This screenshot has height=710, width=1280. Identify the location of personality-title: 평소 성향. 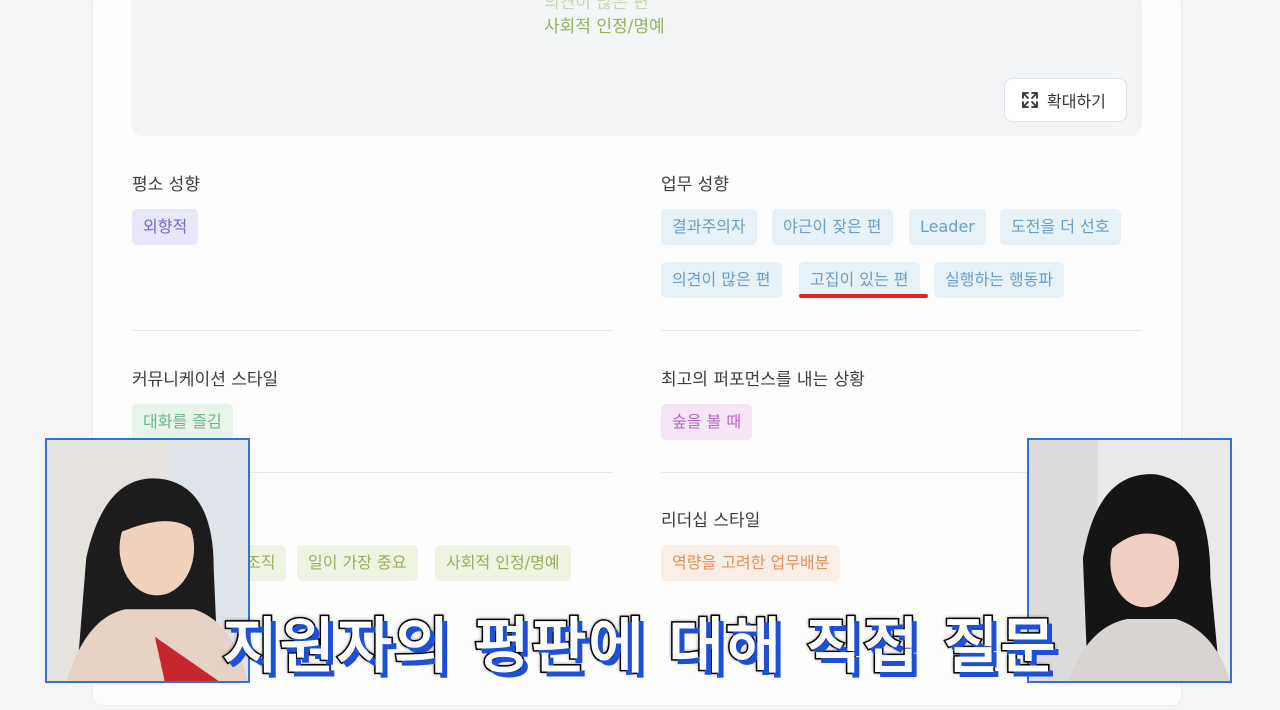
(166, 185).